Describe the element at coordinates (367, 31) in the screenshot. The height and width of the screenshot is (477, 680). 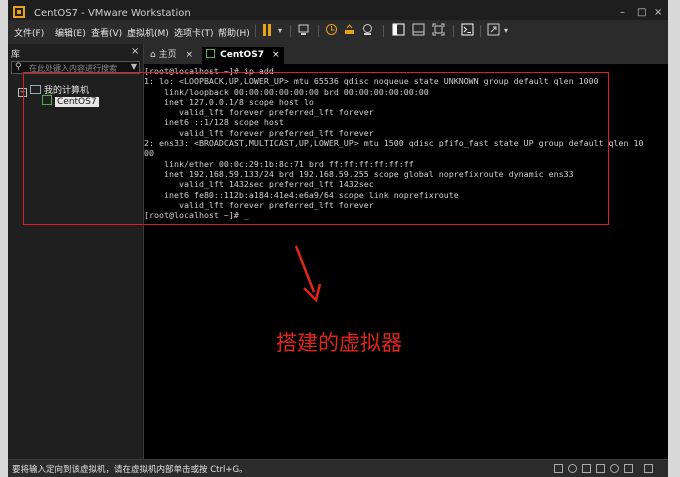
I see `snapshot-manager-icon` at that location.